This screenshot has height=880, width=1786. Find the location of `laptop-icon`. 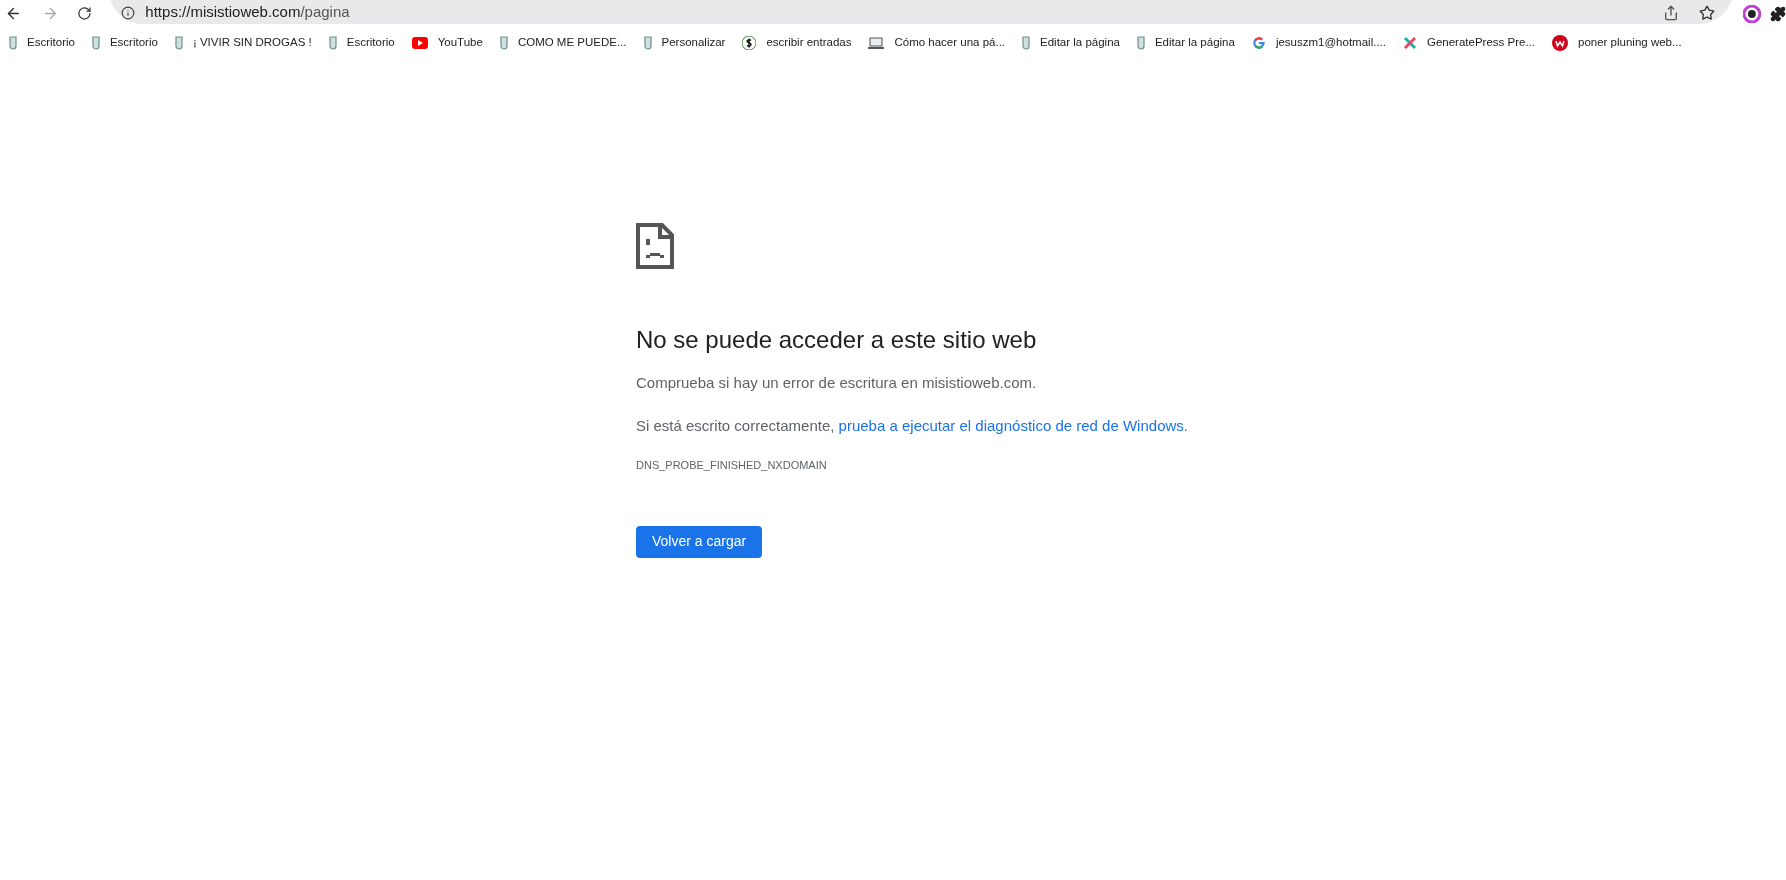

laptop-icon is located at coordinates (876, 43).